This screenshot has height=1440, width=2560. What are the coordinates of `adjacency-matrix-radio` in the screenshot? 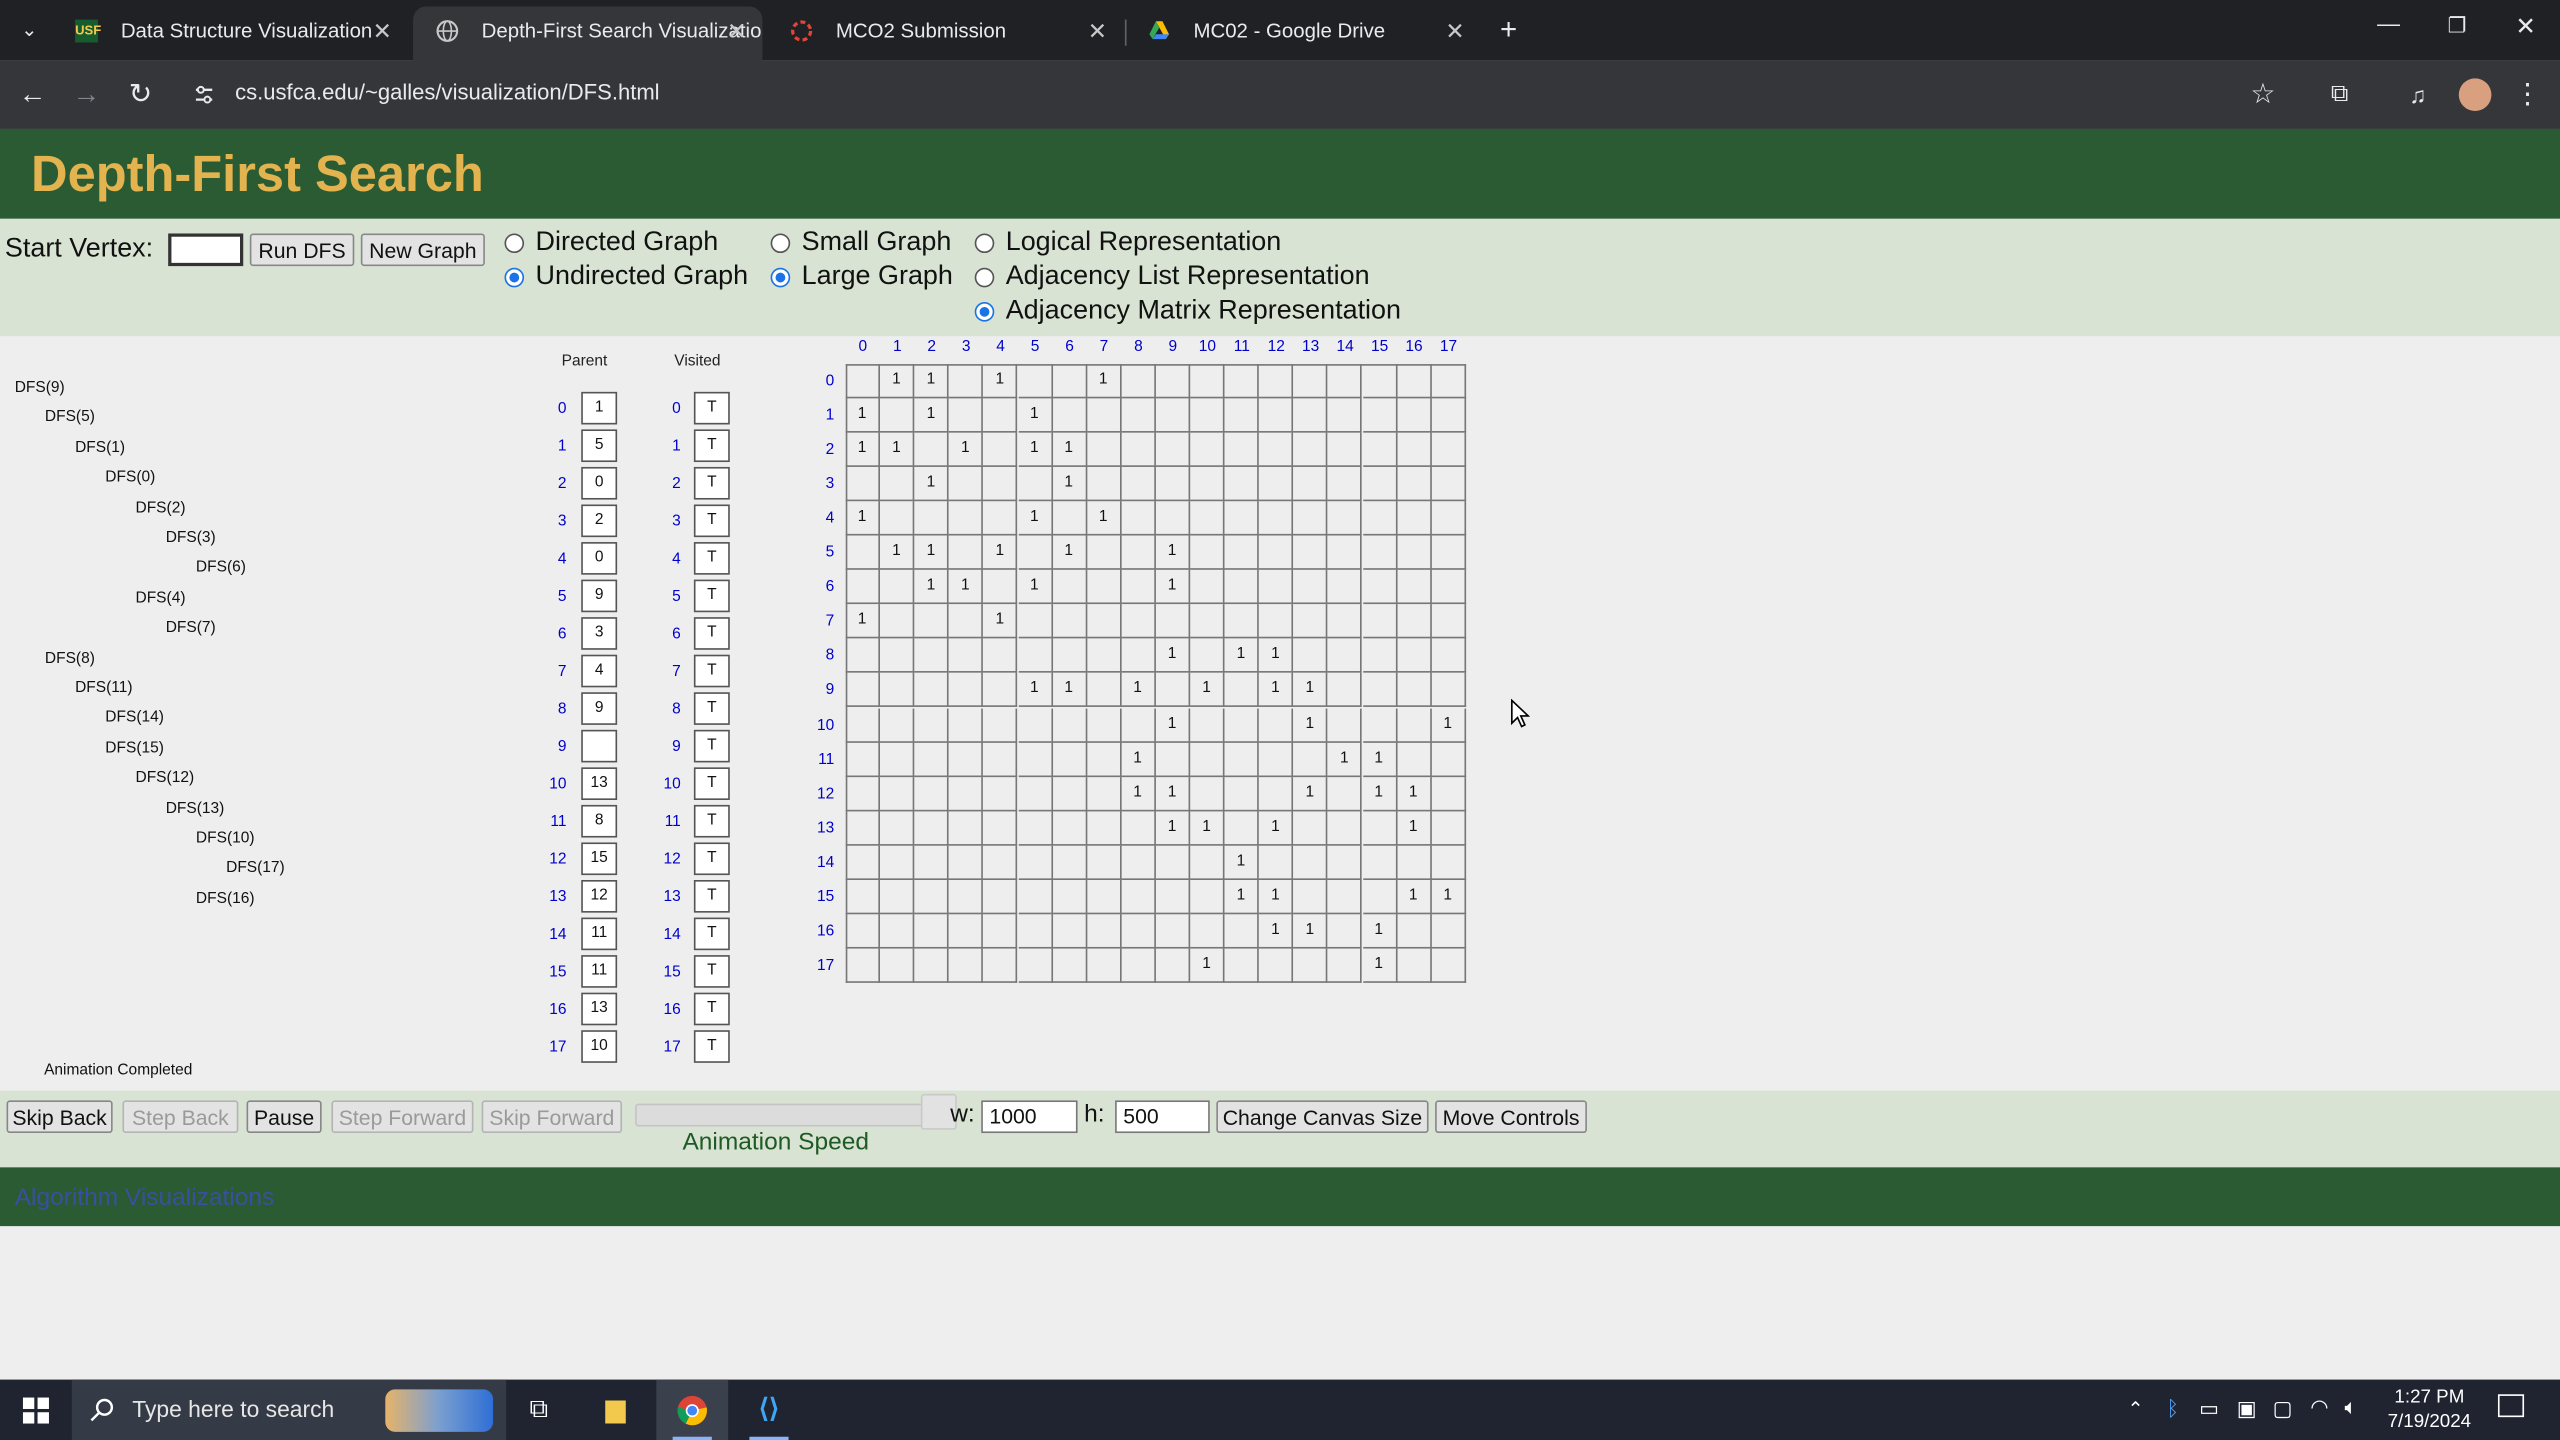 It's located at (984, 312).